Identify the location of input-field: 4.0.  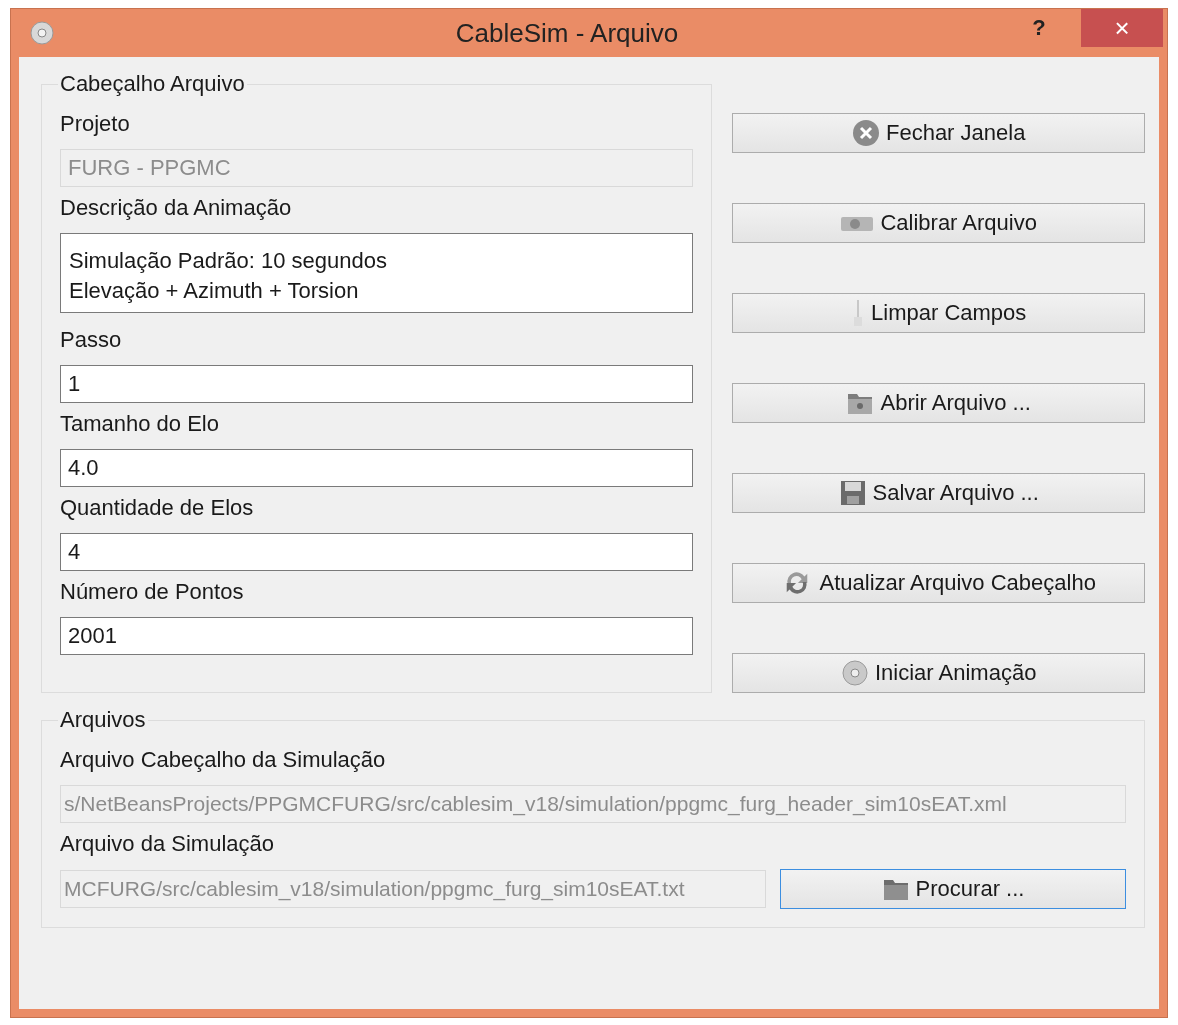
(377, 468).